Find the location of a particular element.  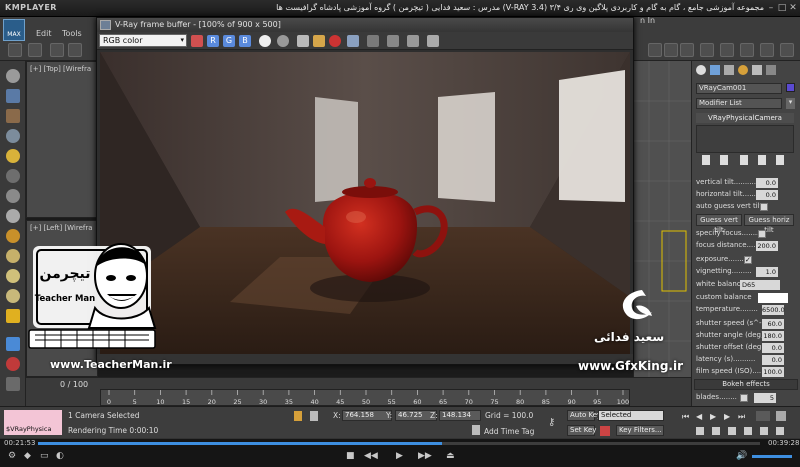

box-tool-icon is located at coordinates (13, 96).